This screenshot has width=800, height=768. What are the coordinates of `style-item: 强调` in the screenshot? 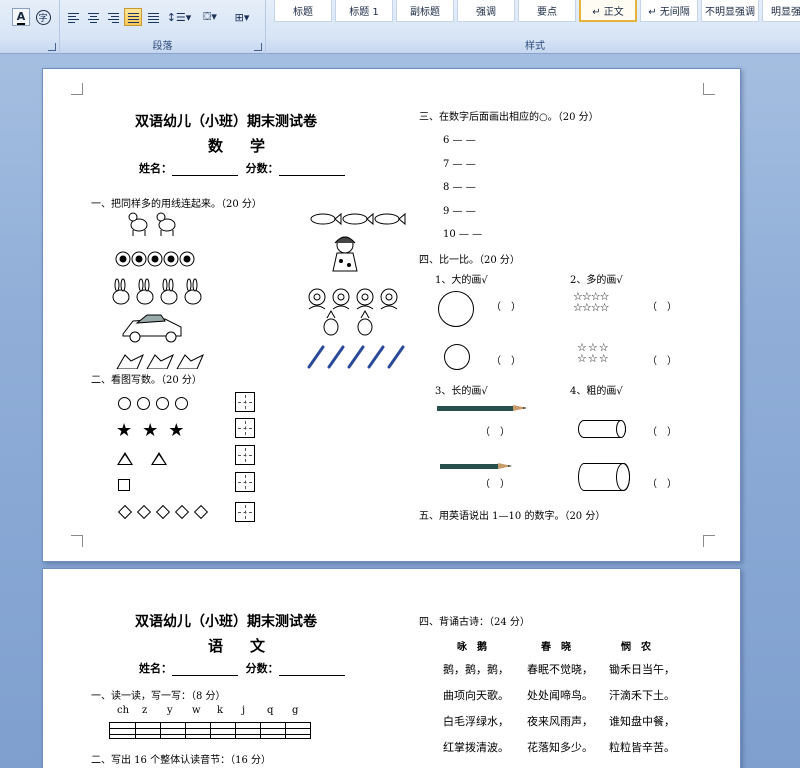 It's located at (486, 11).